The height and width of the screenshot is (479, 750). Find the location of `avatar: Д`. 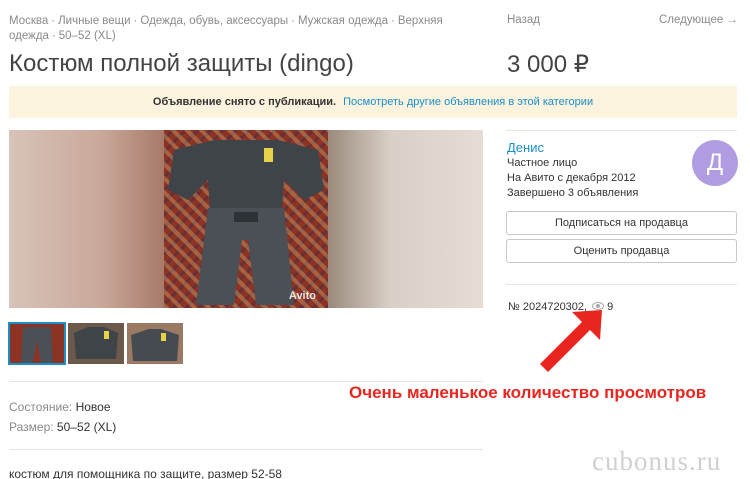

avatar: Д is located at coordinates (715, 163).